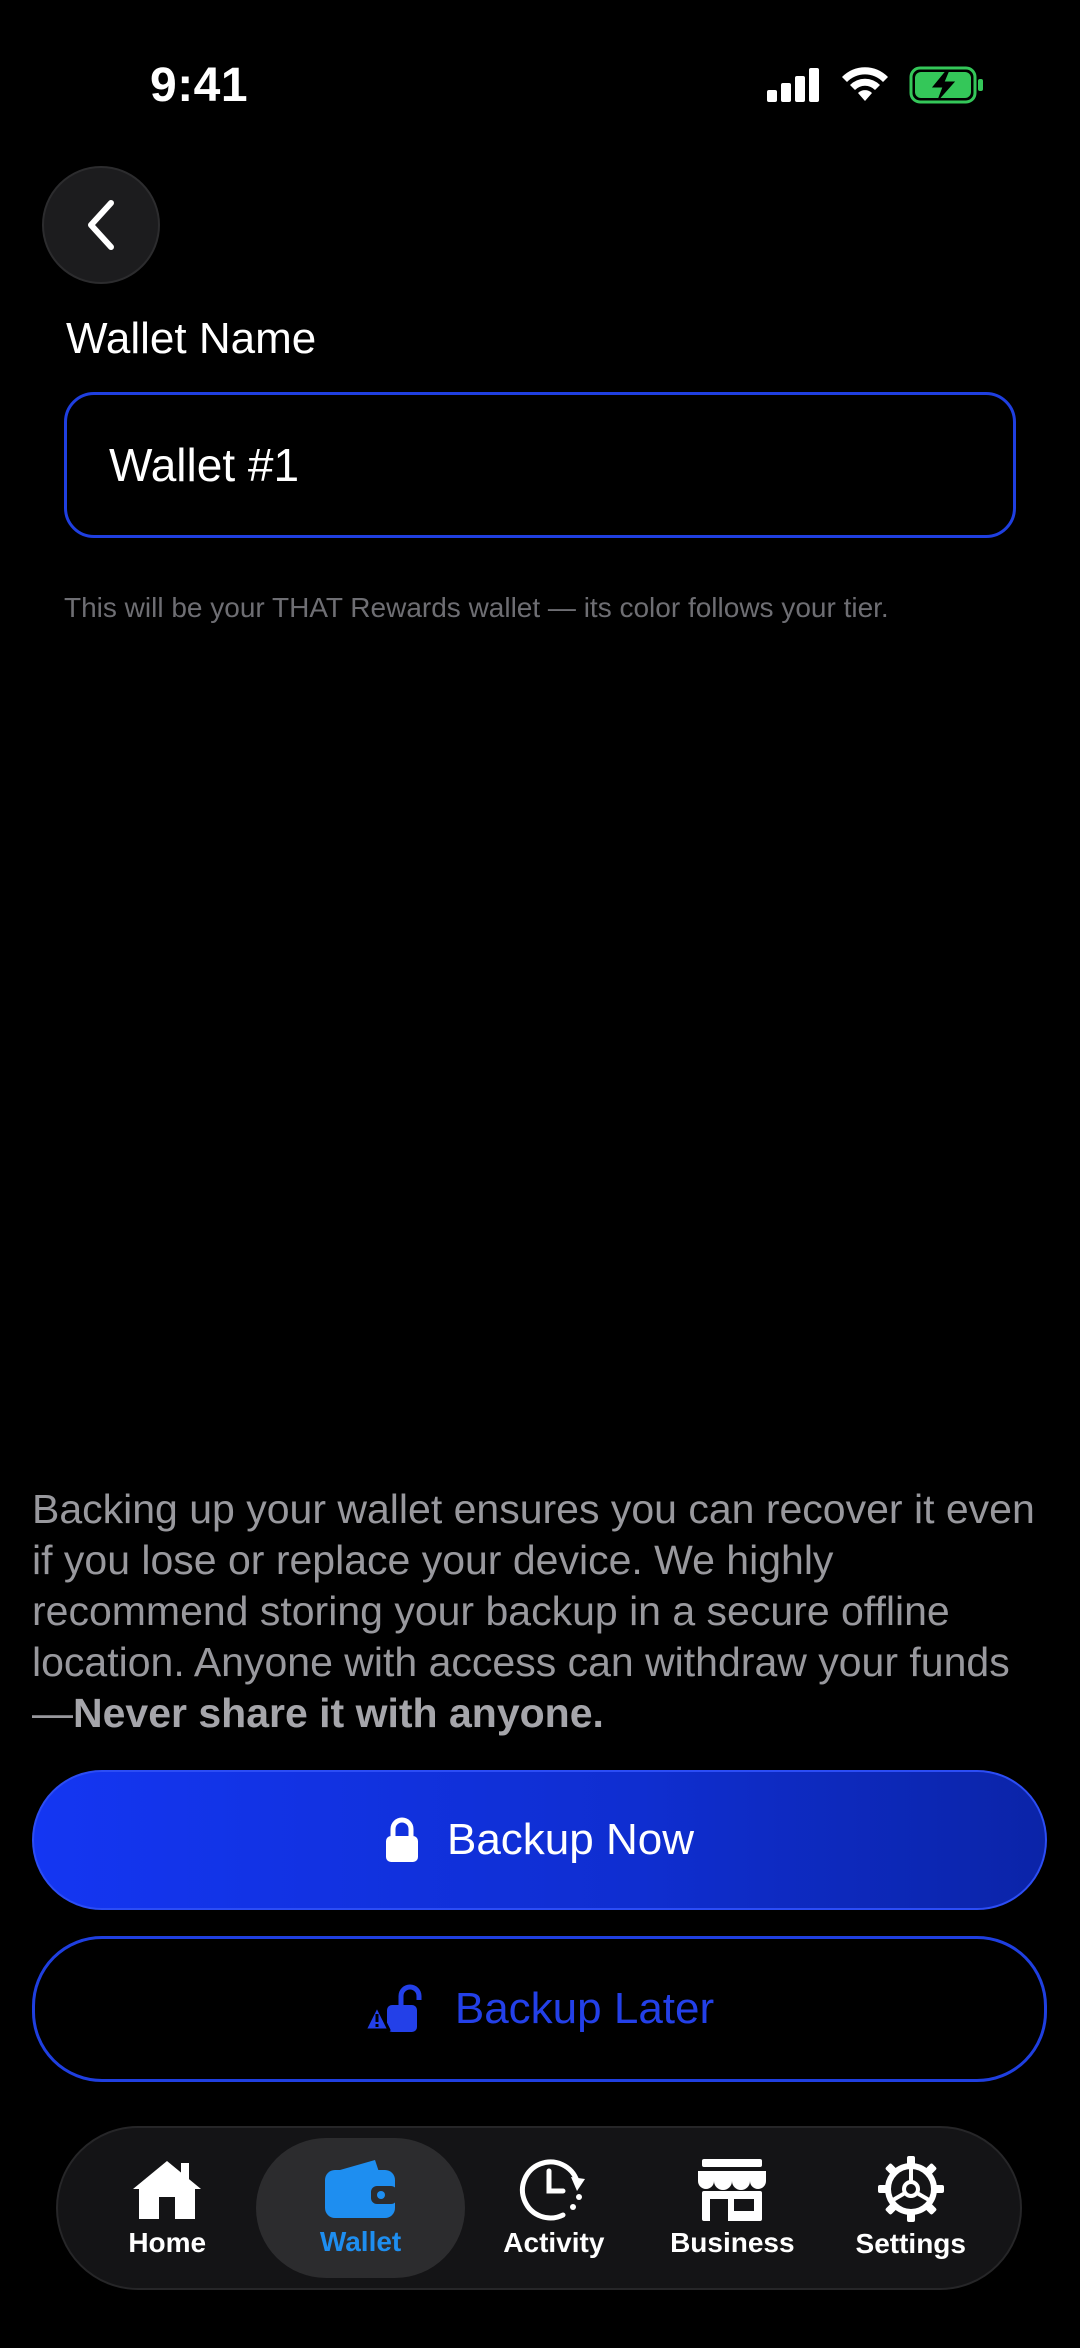 This screenshot has width=1080, height=2348. Describe the element at coordinates (732, 2190) in the screenshot. I see `storefront-icon` at that location.